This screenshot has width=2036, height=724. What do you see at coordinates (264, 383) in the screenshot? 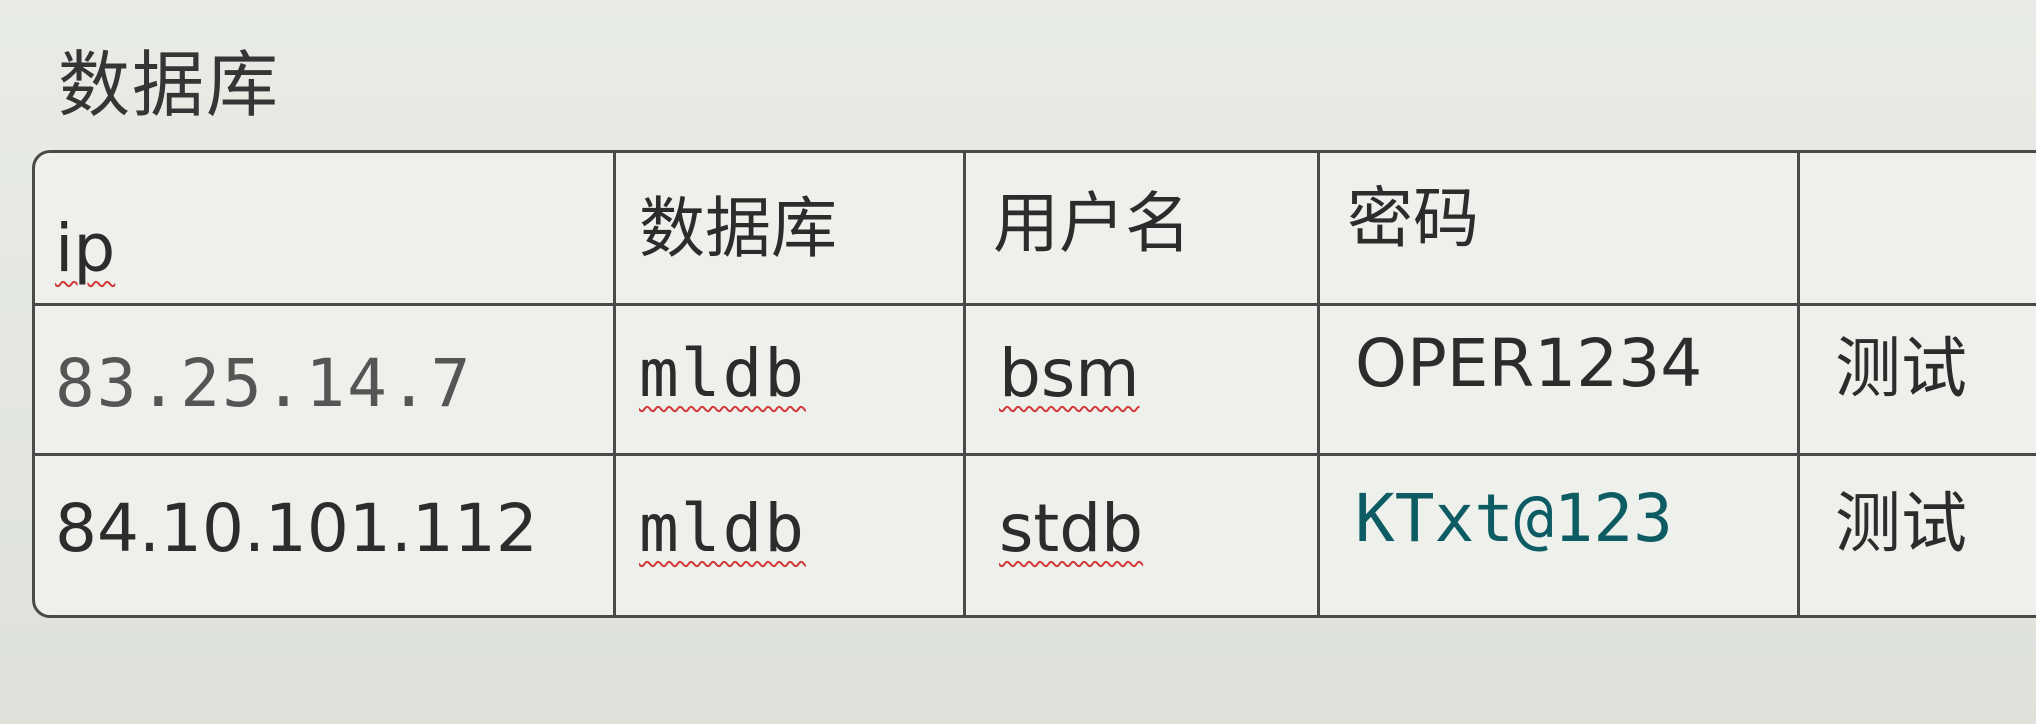
I see `row1-ip: 83.25.14.7` at bounding box center [264, 383].